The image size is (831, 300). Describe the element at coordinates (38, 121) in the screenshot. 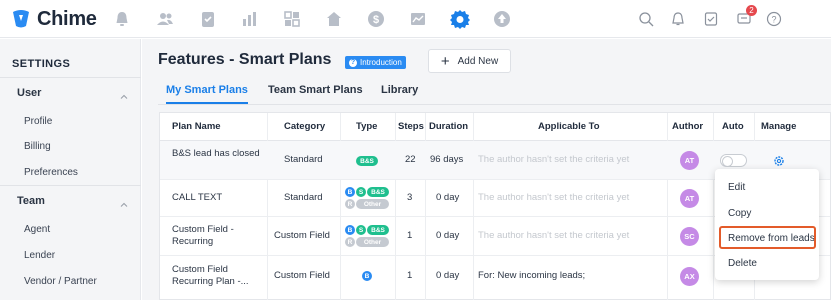

I see `sidebar-item-profile: Profile` at that location.